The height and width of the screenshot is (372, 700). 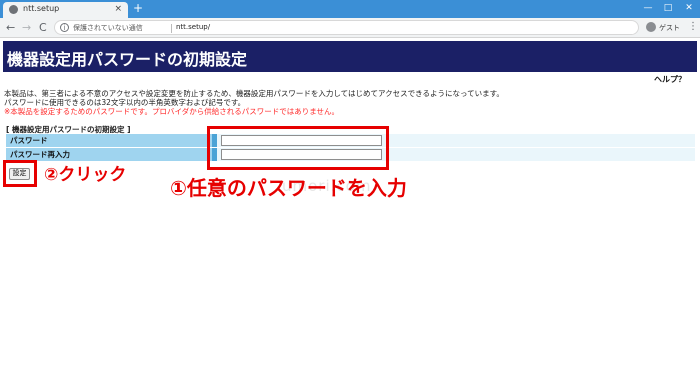 What do you see at coordinates (651, 27) in the screenshot?
I see `profile-icon` at bounding box center [651, 27].